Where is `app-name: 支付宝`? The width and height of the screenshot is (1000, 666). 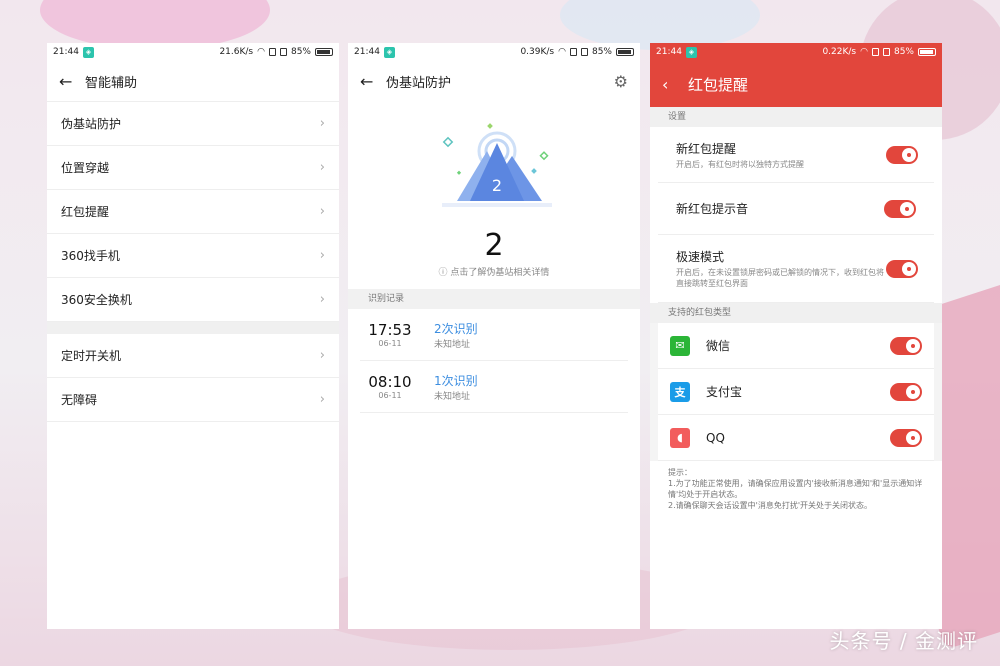 app-name: 支付宝 is located at coordinates (724, 392).